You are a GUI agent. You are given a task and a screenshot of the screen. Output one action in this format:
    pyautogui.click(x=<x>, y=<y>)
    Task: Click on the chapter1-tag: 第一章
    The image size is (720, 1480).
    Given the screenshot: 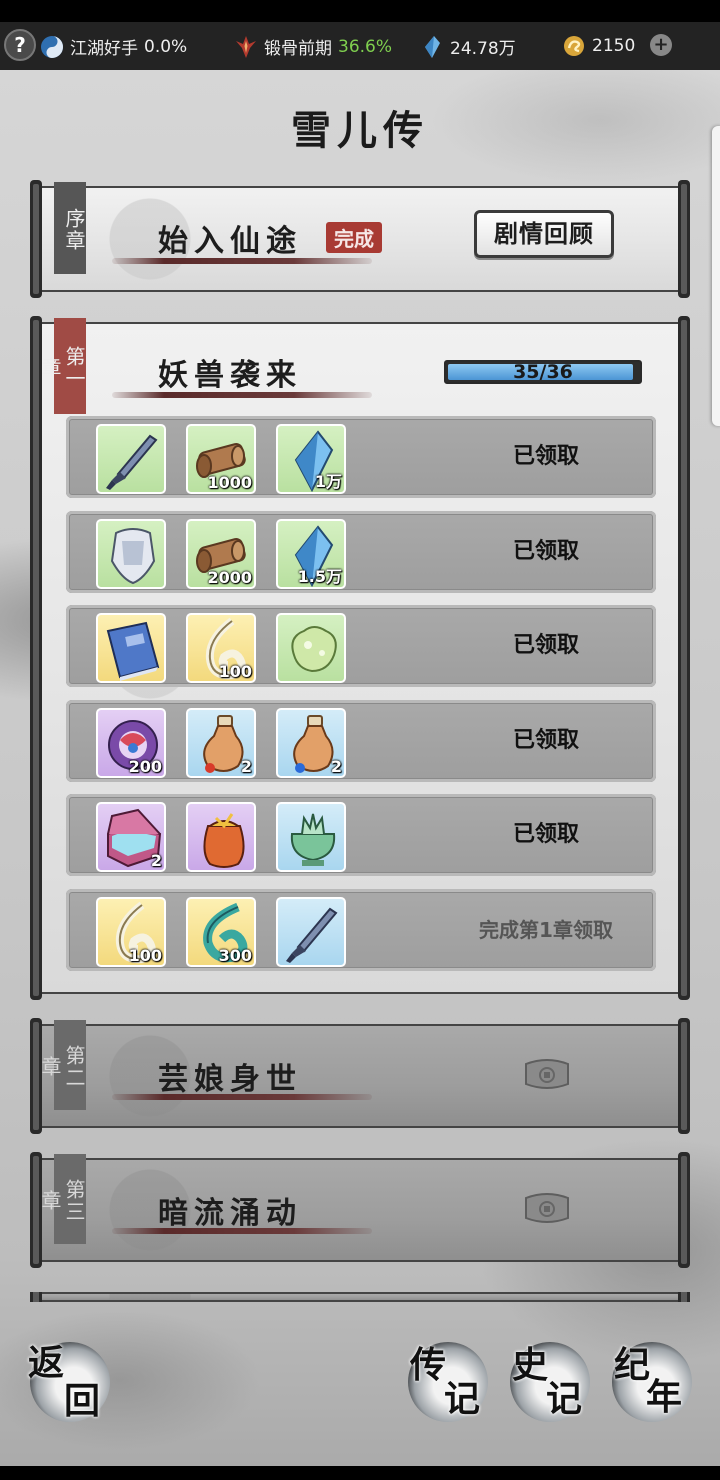 What is the action you would take?
    pyautogui.click(x=62, y=366)
    